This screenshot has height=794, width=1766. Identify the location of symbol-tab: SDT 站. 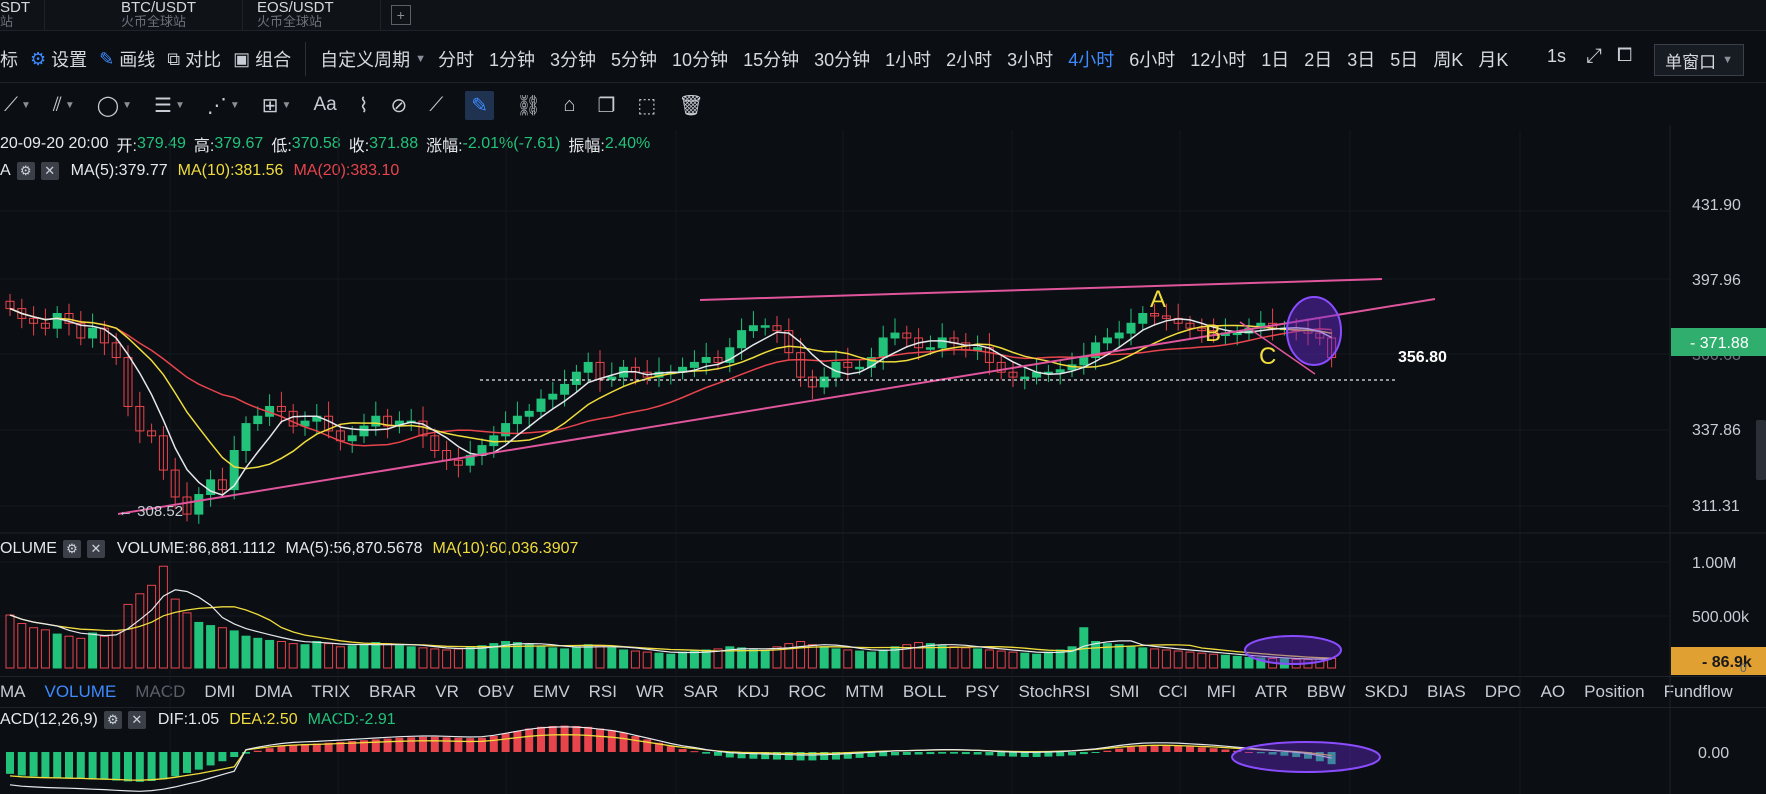
(22, 15).